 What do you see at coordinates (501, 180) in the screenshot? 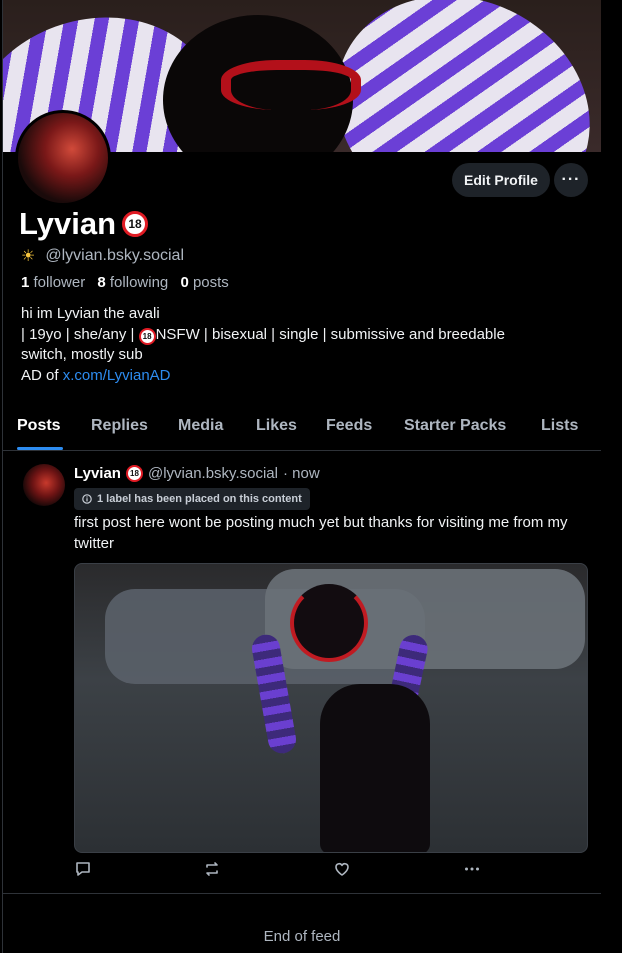
I see `edit-profile-button: Edit Profile` at bounding box center [501, 180].